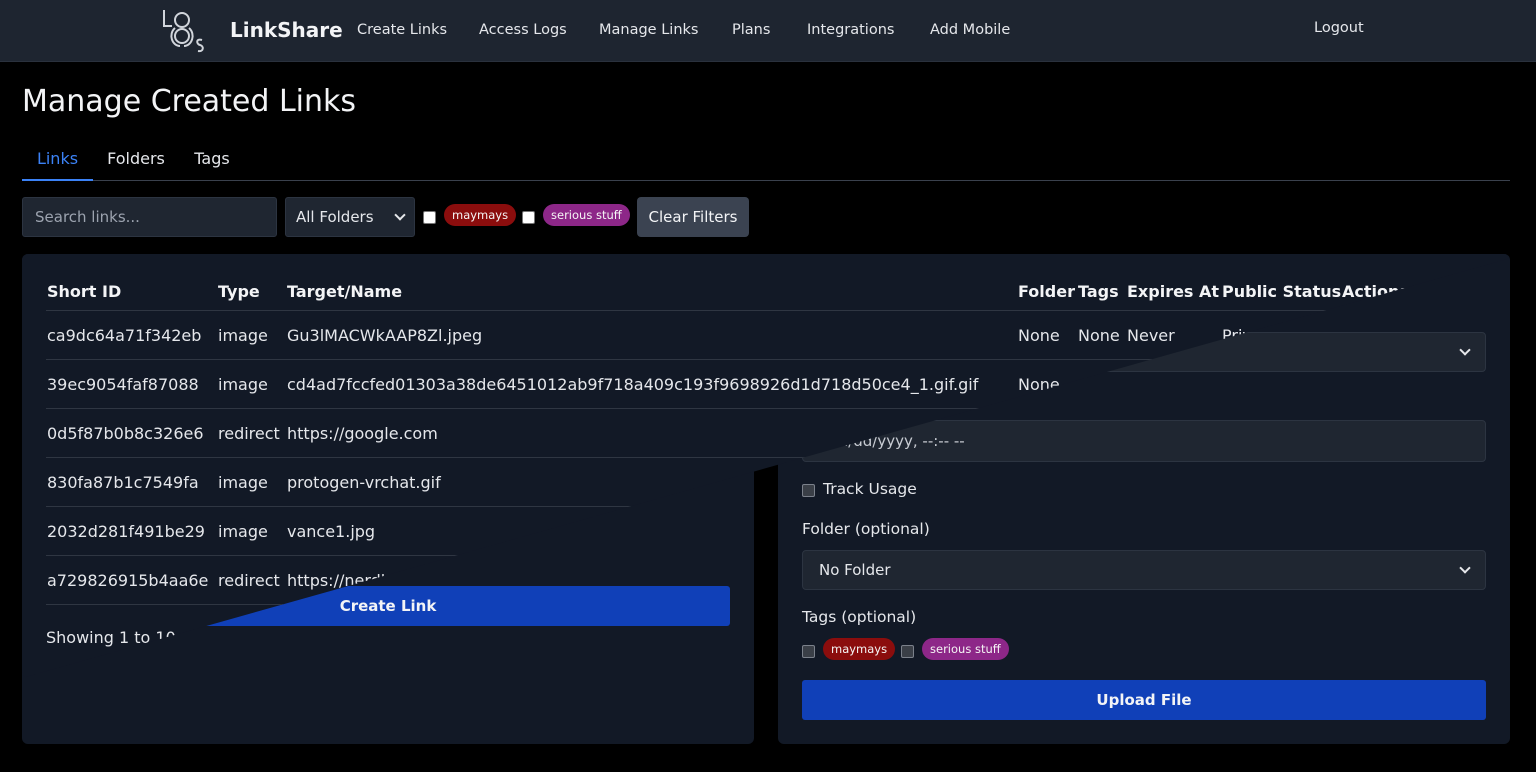 The width and height of the screenshot is (1536, 772). I want to click on folder-filter-select: All Folders, so click(350, 217).